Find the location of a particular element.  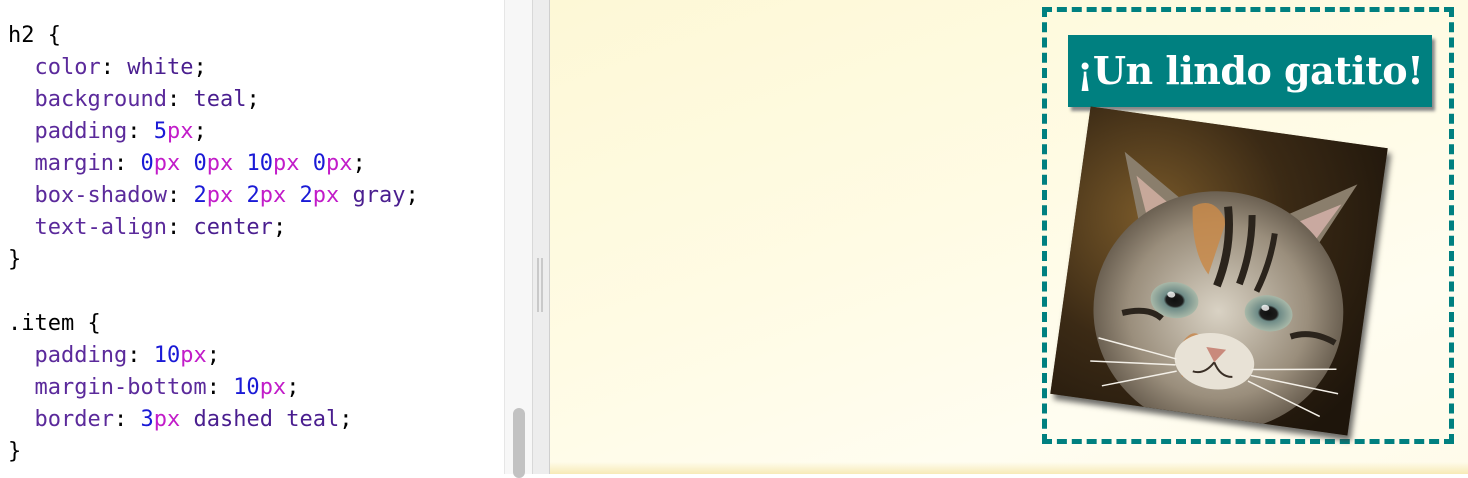

code-token-val: center is located at coordinates (233, 227).